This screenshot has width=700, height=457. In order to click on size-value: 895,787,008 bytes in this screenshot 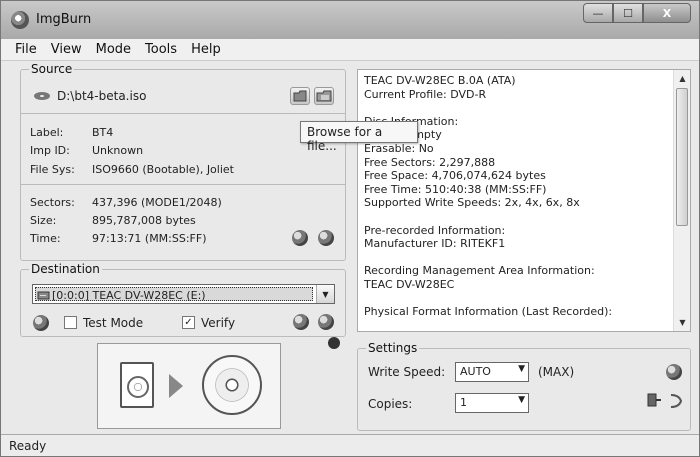, I will do `click(144, 220)`.